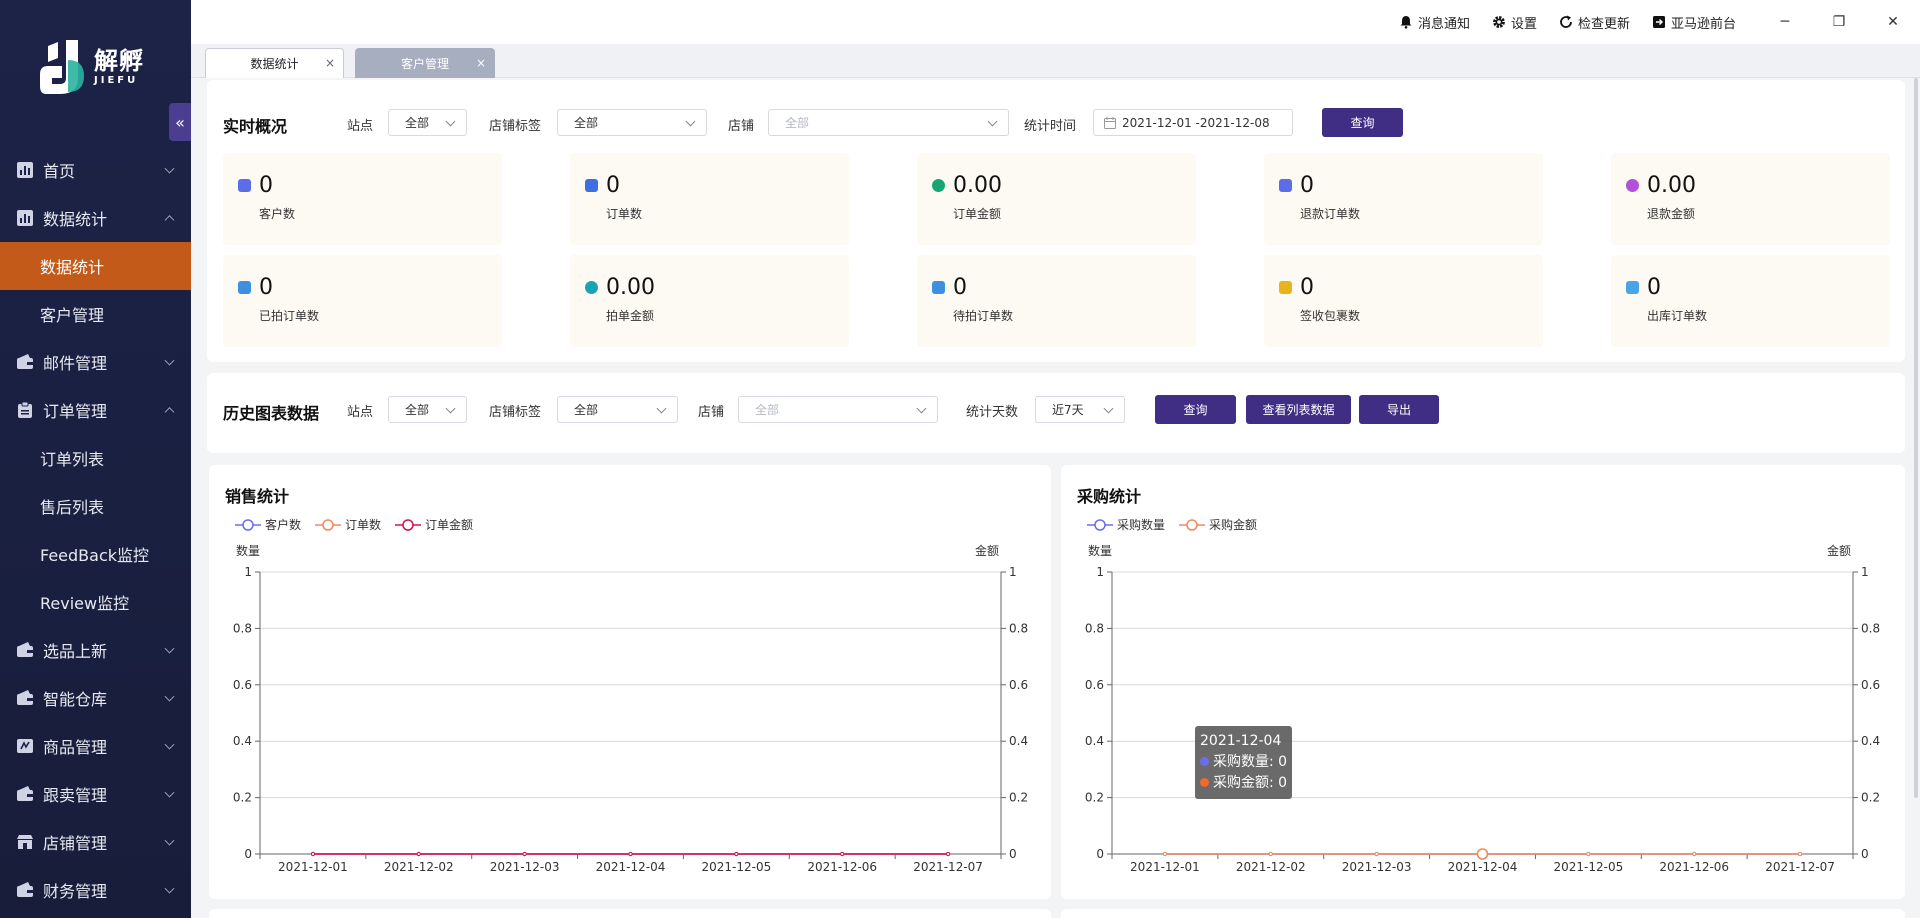 The width and height of the screenshot is (1920, 918). What do you see at coordinates (313, 867) in the screenshot?
I see `x-tick-label: 2021-12-01` at bounding box center [313, 867].